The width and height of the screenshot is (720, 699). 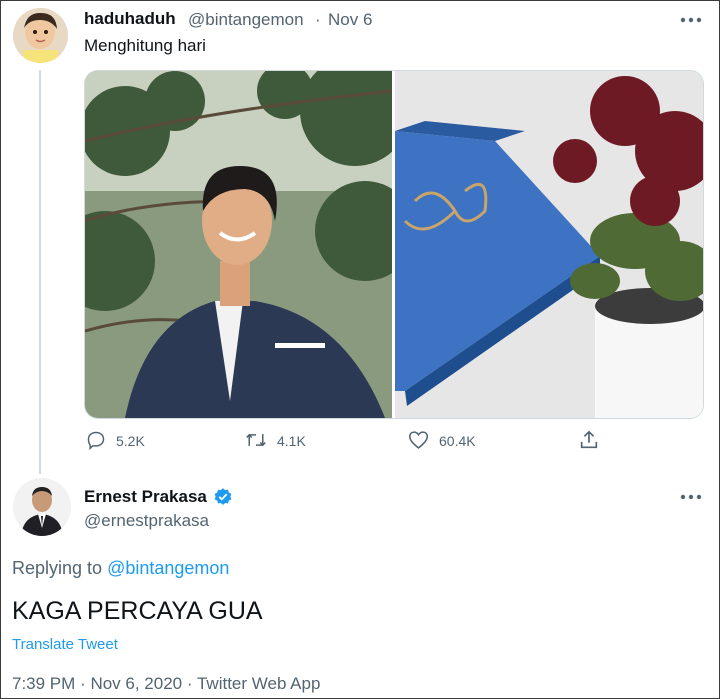 What do you see at coordinates (137, 611) in the screenshot?
I see `reply-tweet-text: KAGA PERCAYA GUA` at bounding box center [137, 611].